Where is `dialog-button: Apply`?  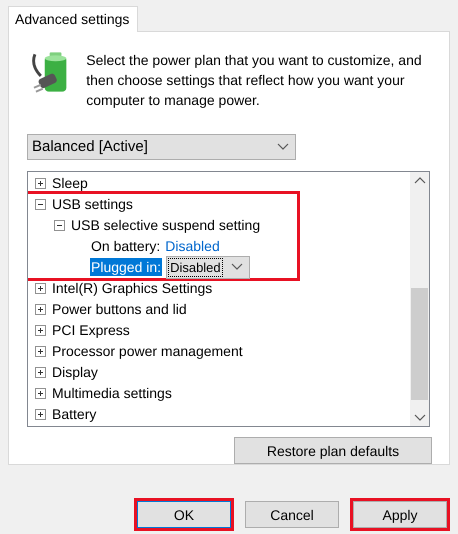 dialog-button: Apply is located at coordinates (400, 514).